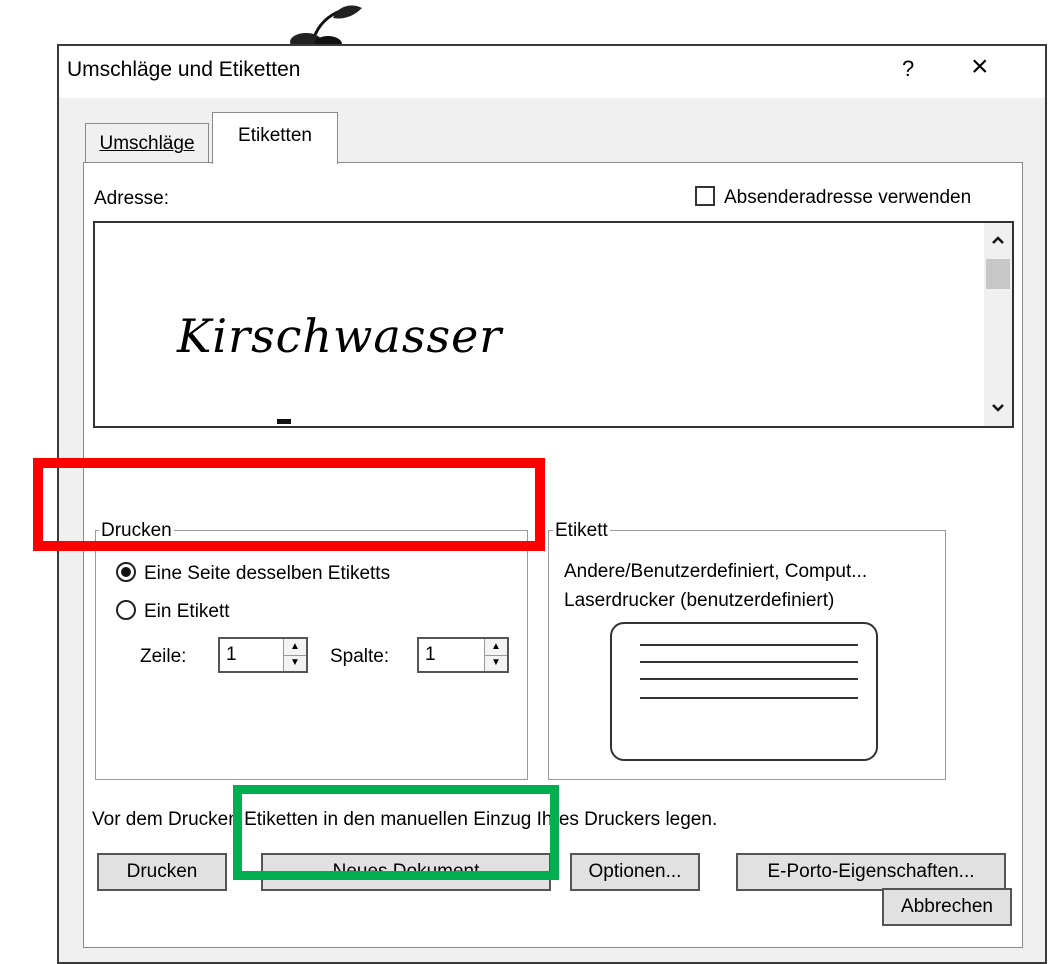 This screenshot has width=1057, height=964. I want to click on address-text: Kirschwasser, so click(340, 336).